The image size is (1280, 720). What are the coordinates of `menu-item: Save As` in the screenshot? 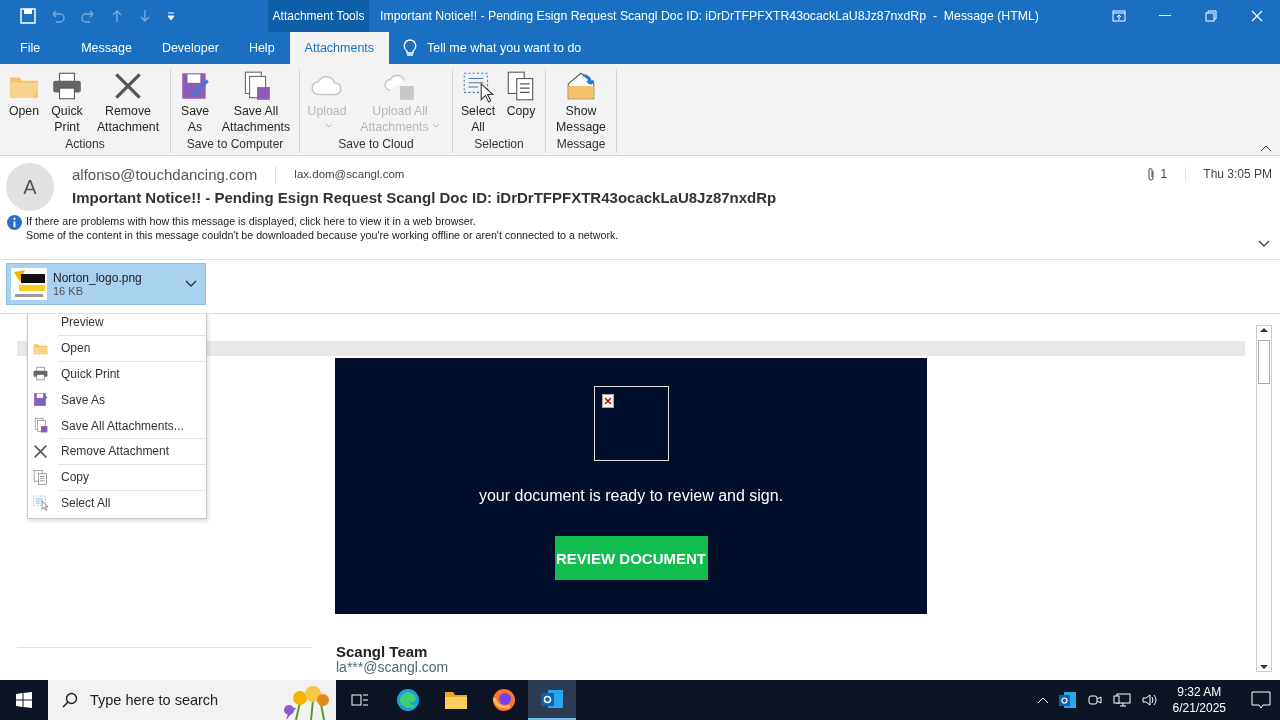 It's located at (132, 400).